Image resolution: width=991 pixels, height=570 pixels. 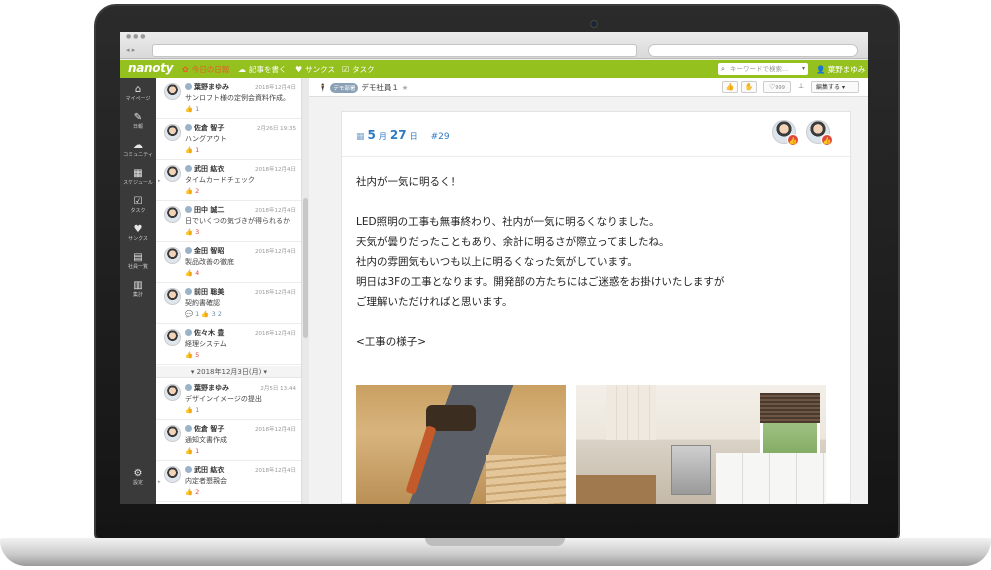 I want to click on home-icon: ⌂, so click(x=138, y=89).